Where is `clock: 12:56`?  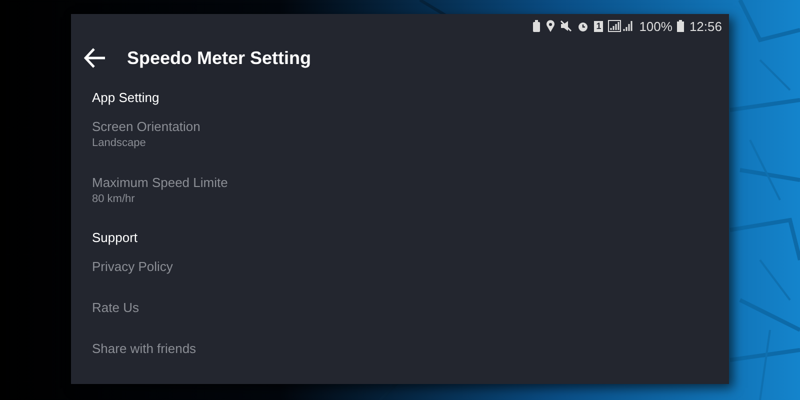 clock: 12:56 is located at coordinates (705, 26).